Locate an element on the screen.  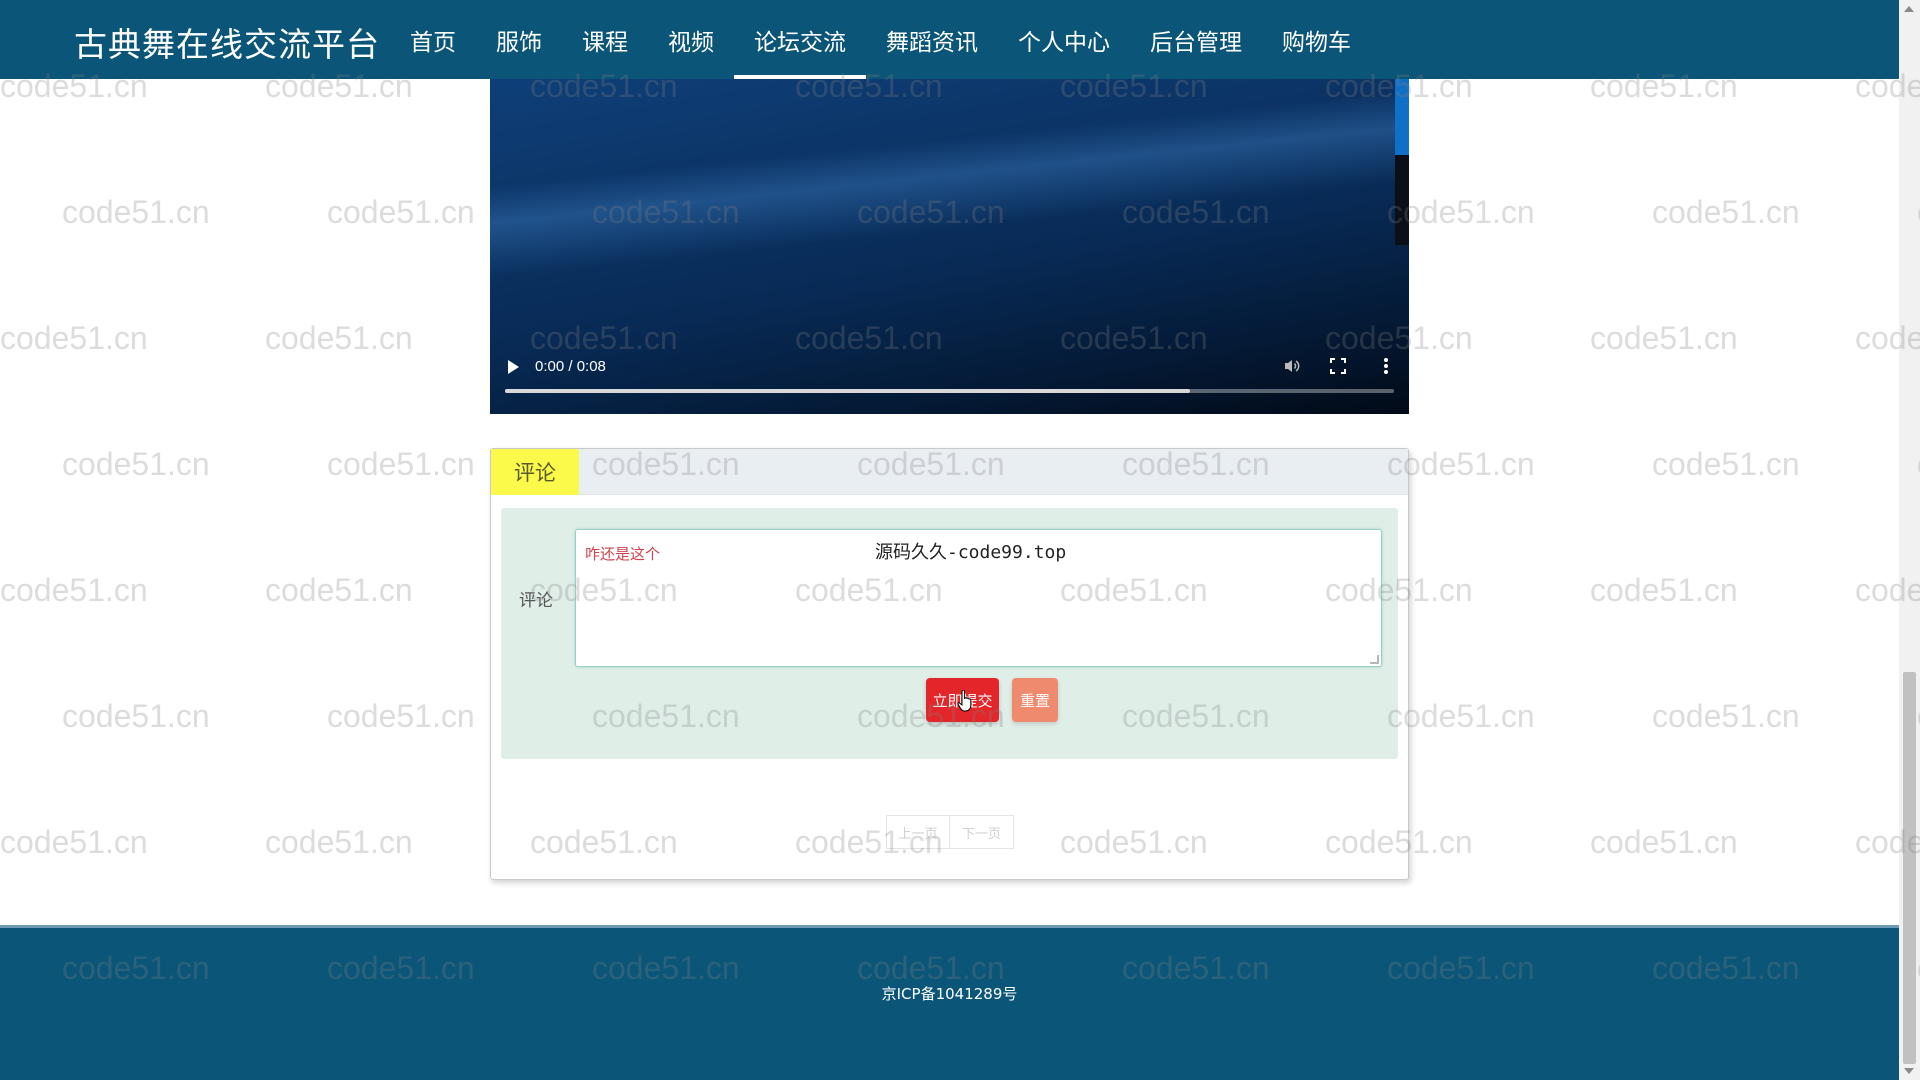
next-page-button: 下一页 is located at coordinates (982, 832).